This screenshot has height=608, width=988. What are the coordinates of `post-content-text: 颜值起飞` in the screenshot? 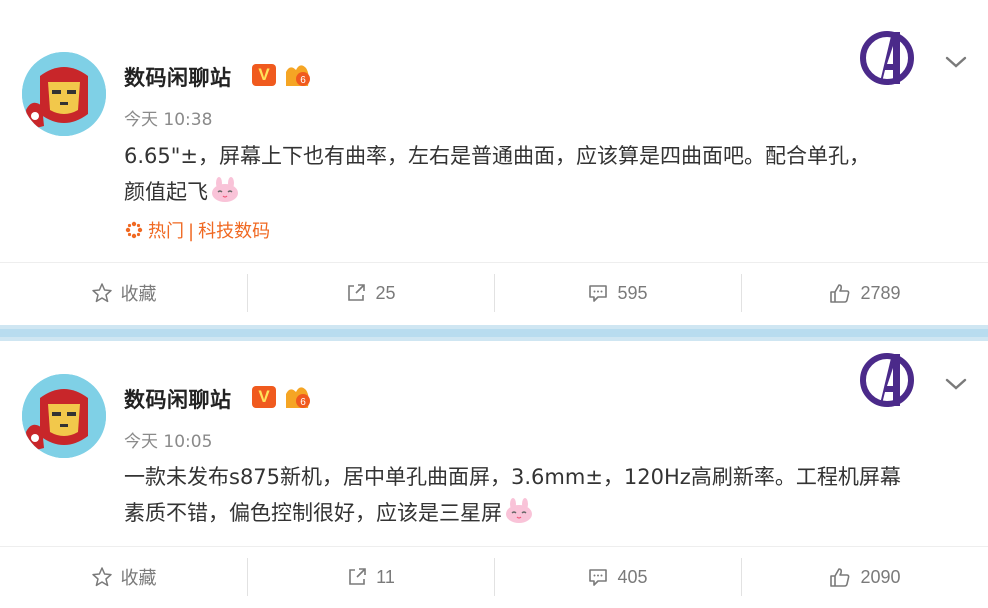 It's located at (166, 192).